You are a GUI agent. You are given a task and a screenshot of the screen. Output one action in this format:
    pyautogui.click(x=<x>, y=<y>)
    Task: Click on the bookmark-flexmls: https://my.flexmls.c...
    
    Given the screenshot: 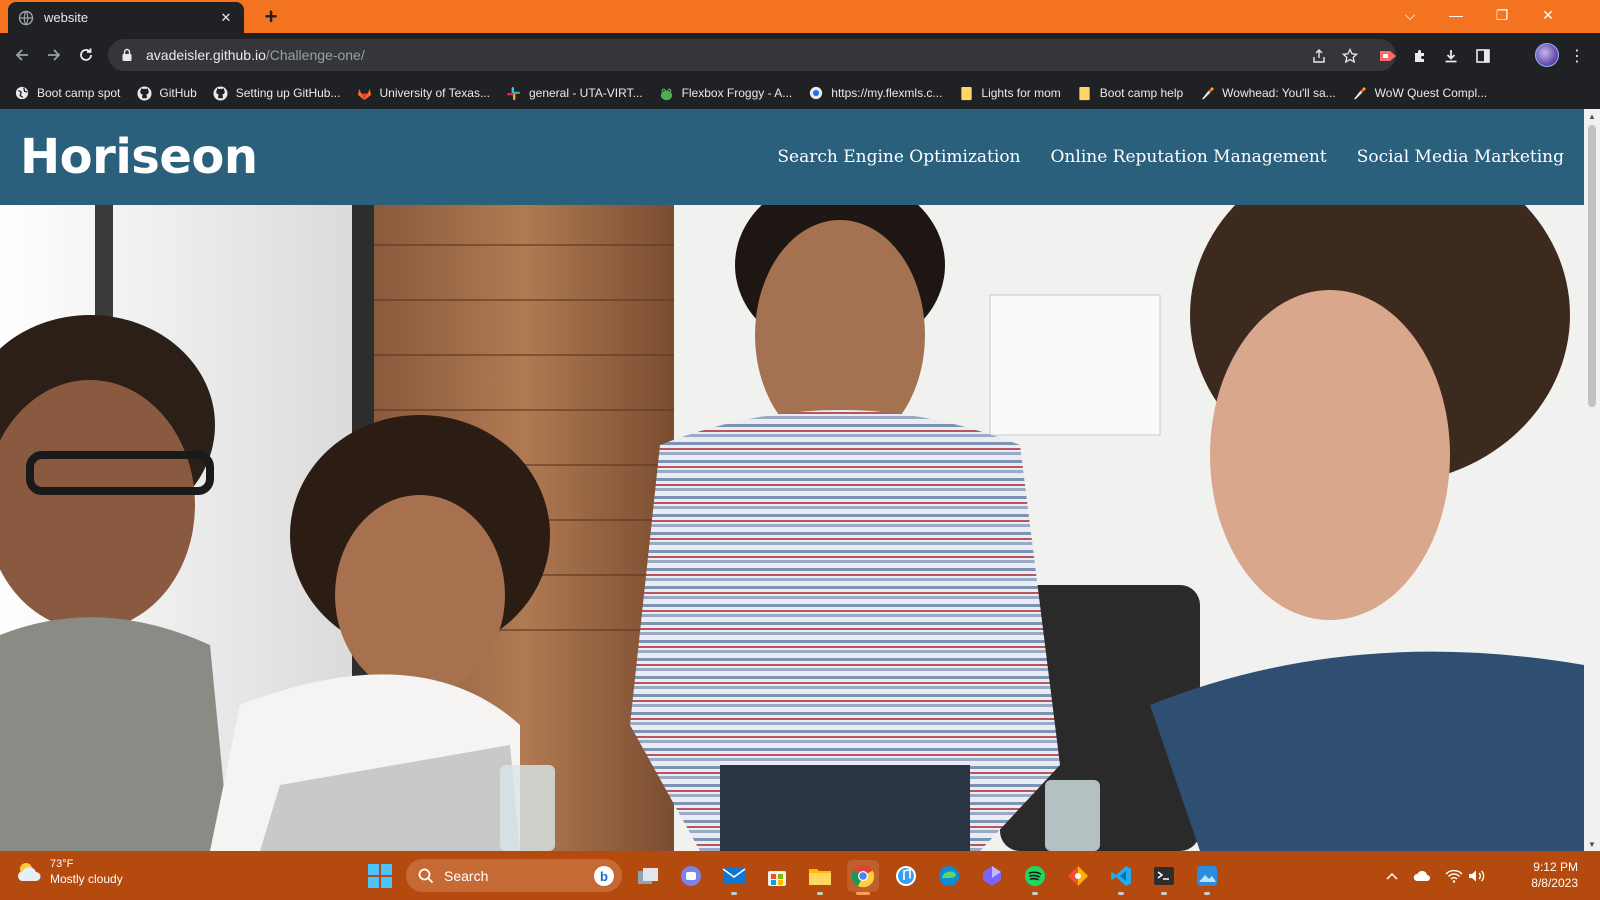 What is the action you would take?
    pyautogui.click(x=875, y=93)
    